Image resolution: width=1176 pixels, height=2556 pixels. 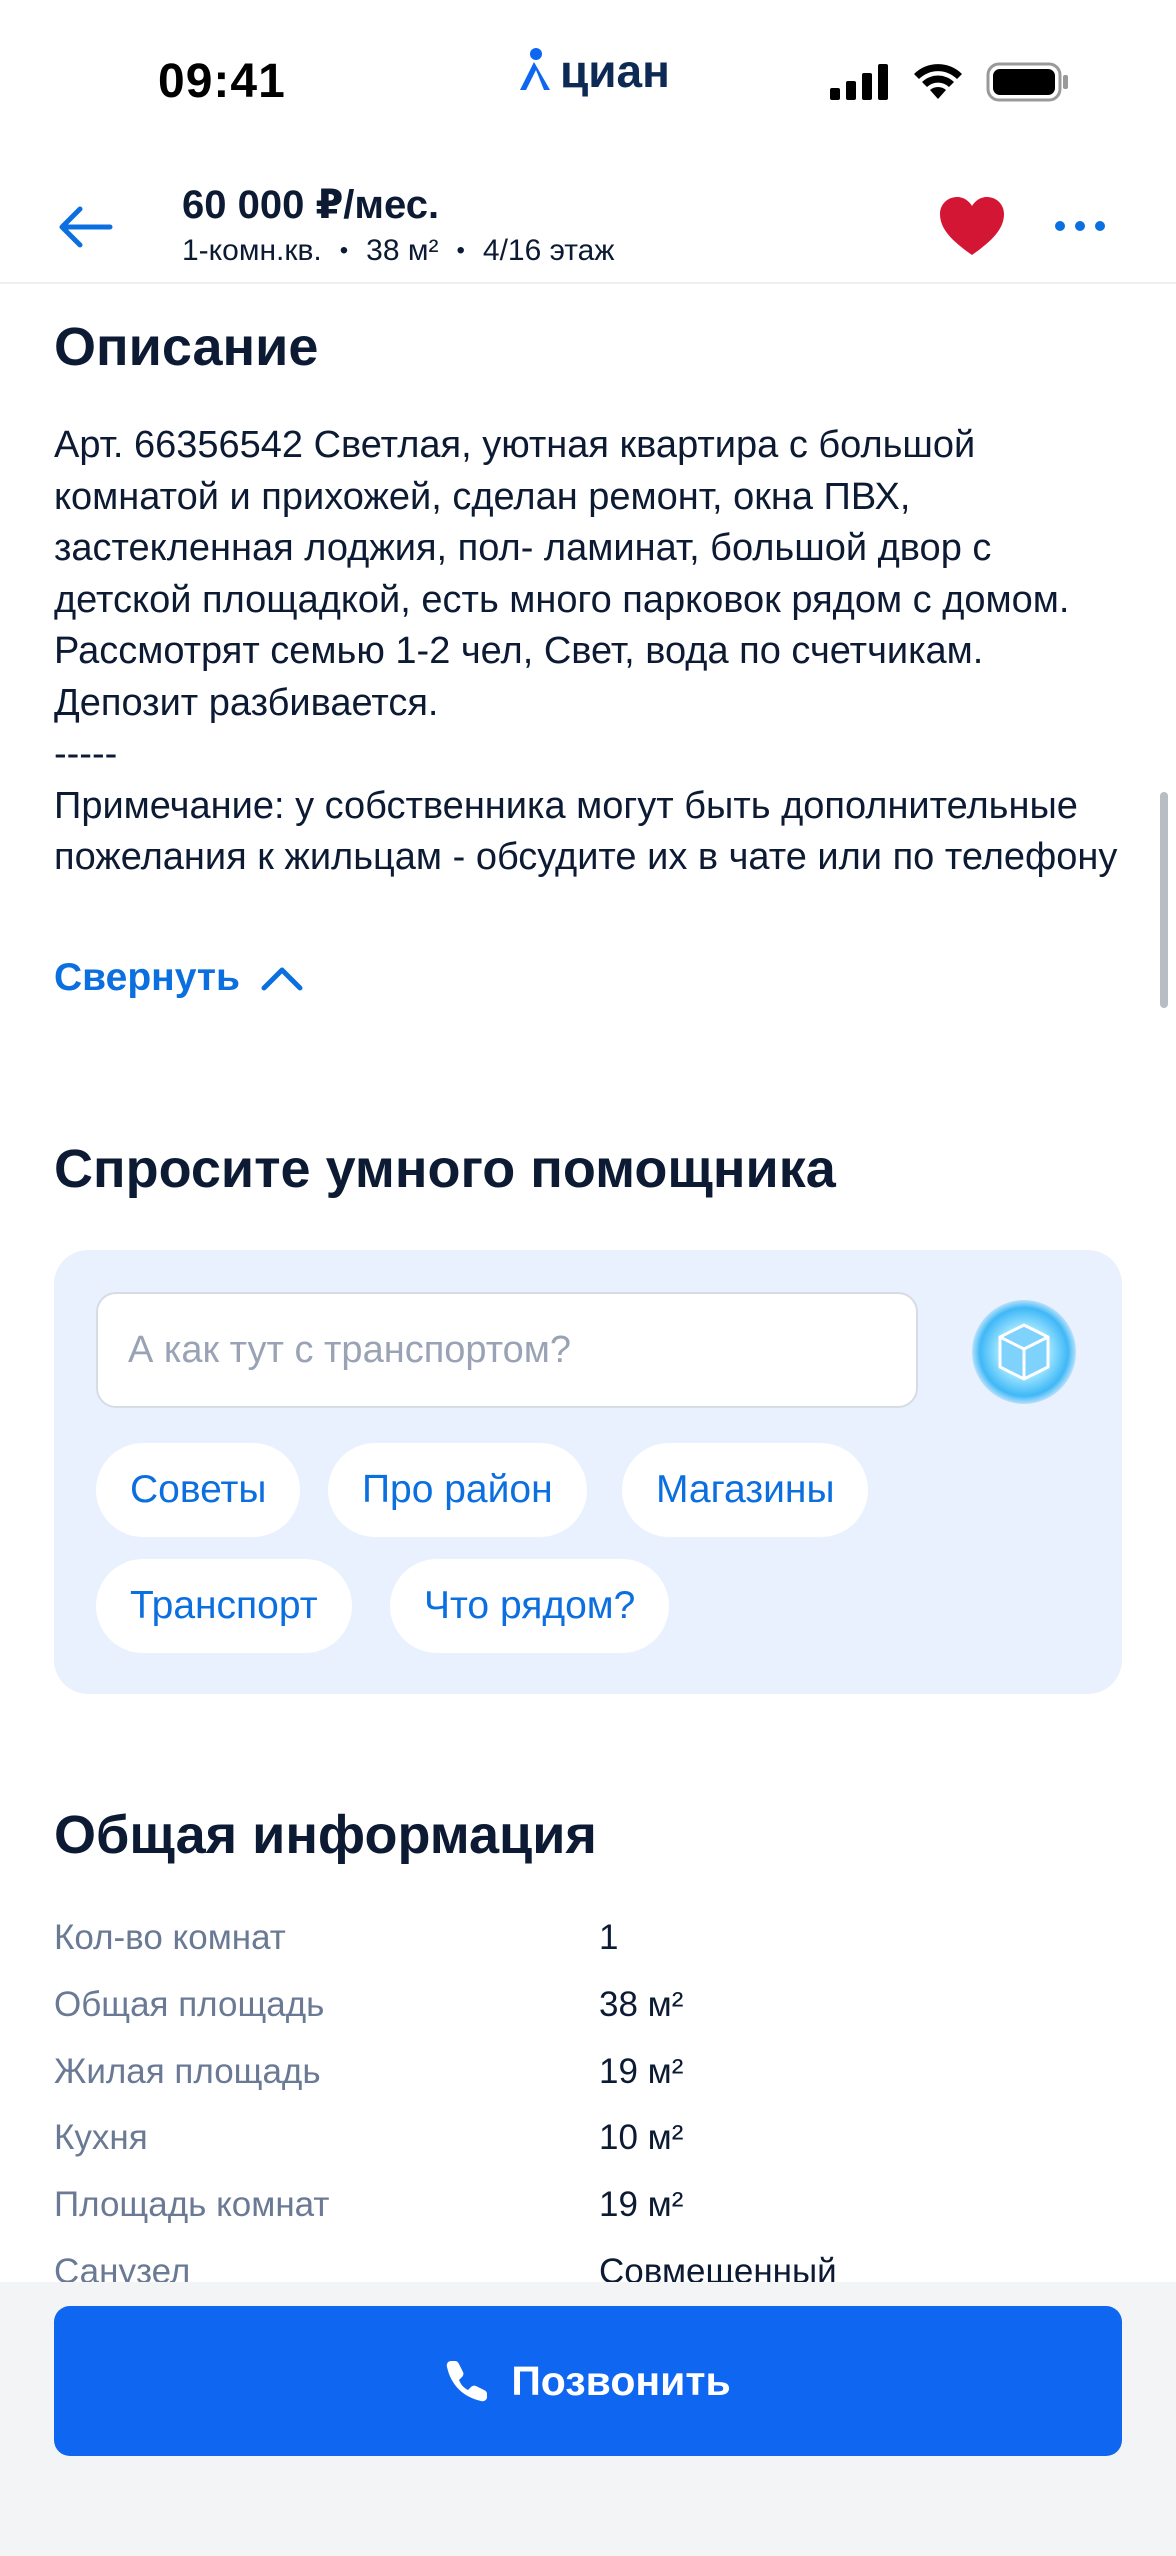 I want to click on info-value: 1, so click(x=609, y=1937).